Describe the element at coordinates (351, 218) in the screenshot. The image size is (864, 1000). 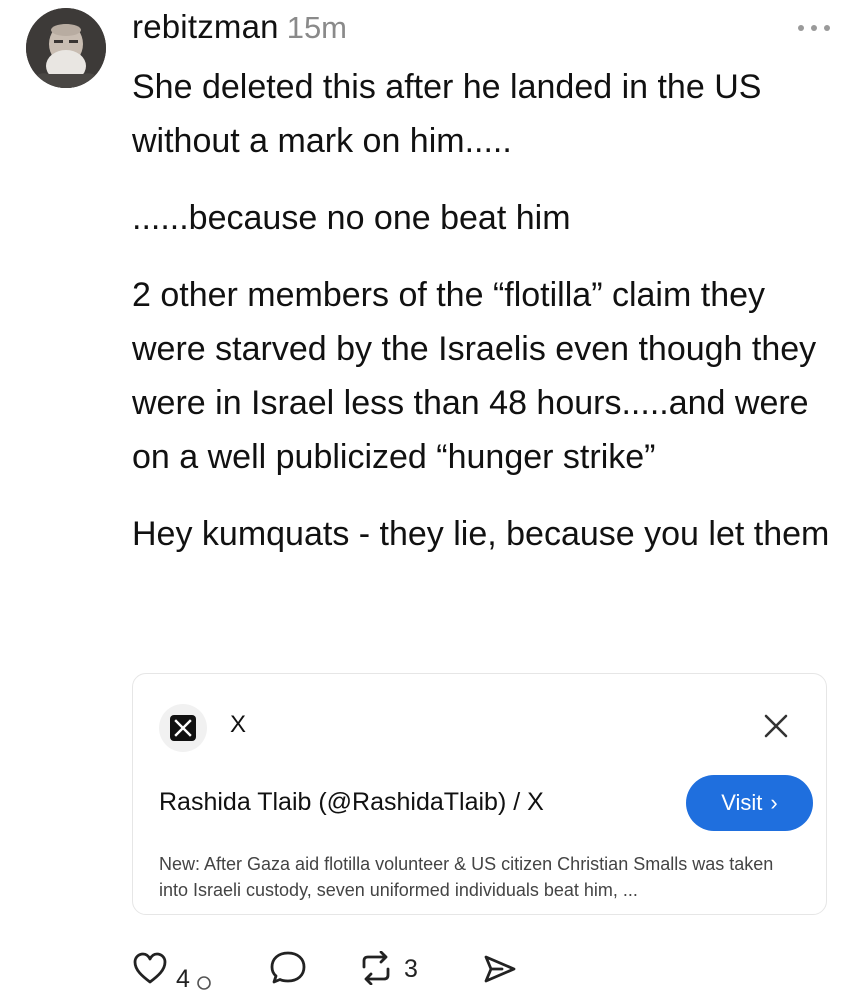
I see `post-paragraph: ......because no one beat him` at that location.